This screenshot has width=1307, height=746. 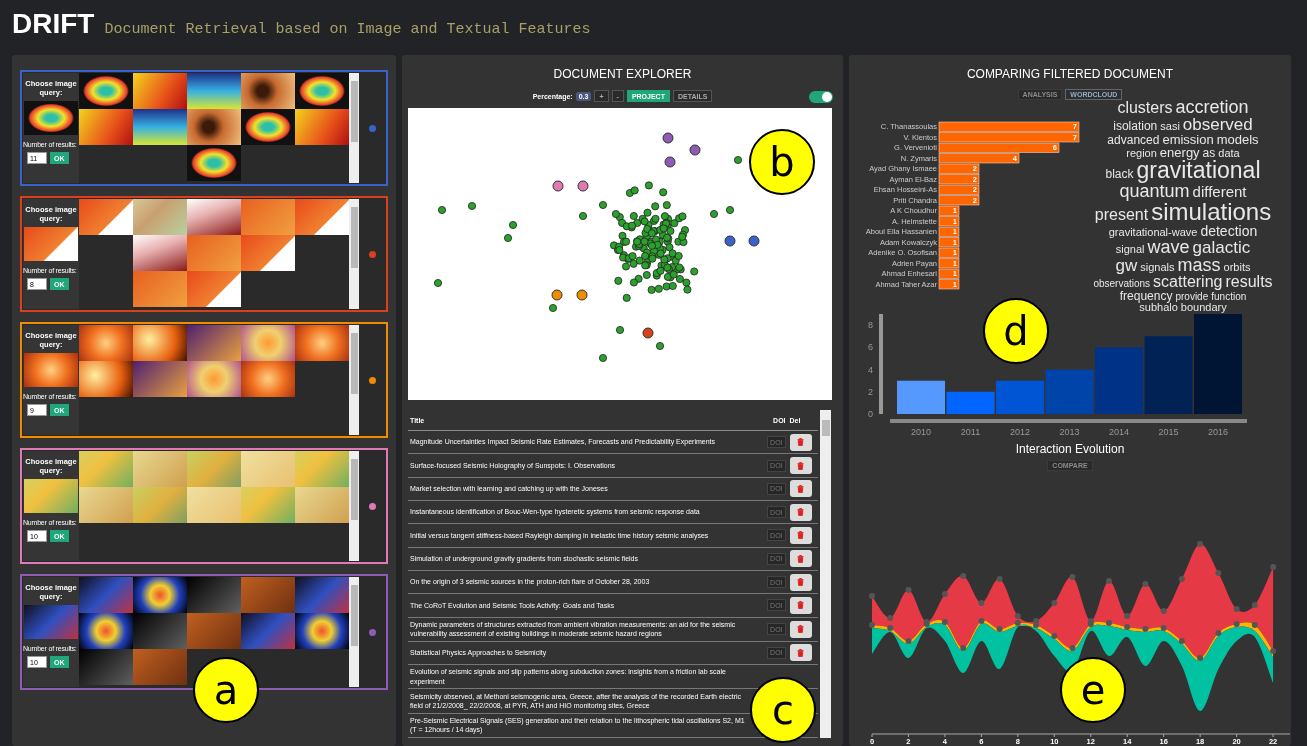 I want to click on cloud-word: wave, so click(x=1168, y=246).